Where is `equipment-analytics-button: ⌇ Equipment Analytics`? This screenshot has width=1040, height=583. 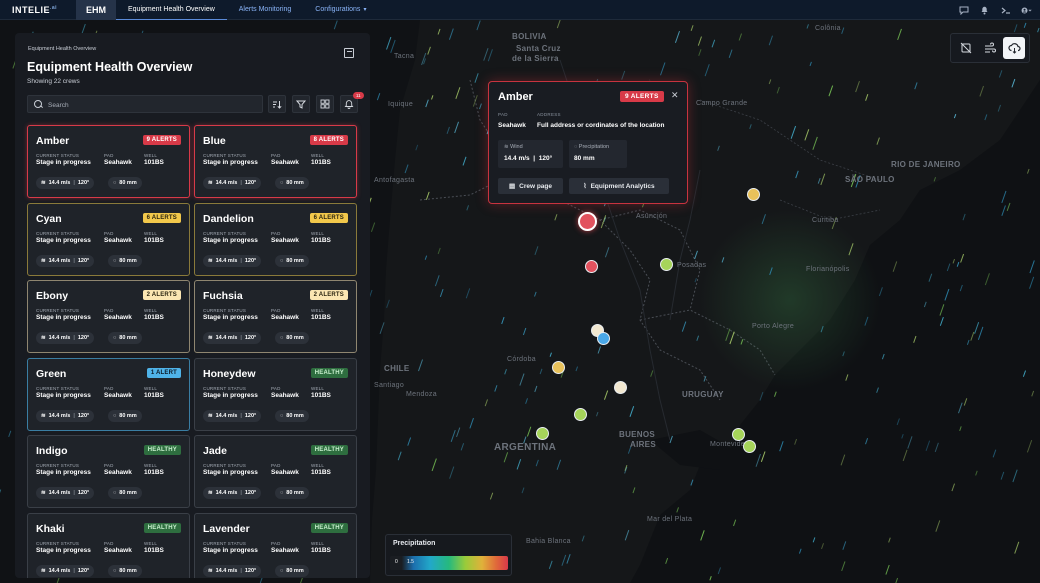
equipment-analytics-button: ⌇ Equipment Analytics is located at coordinates (619, 186).